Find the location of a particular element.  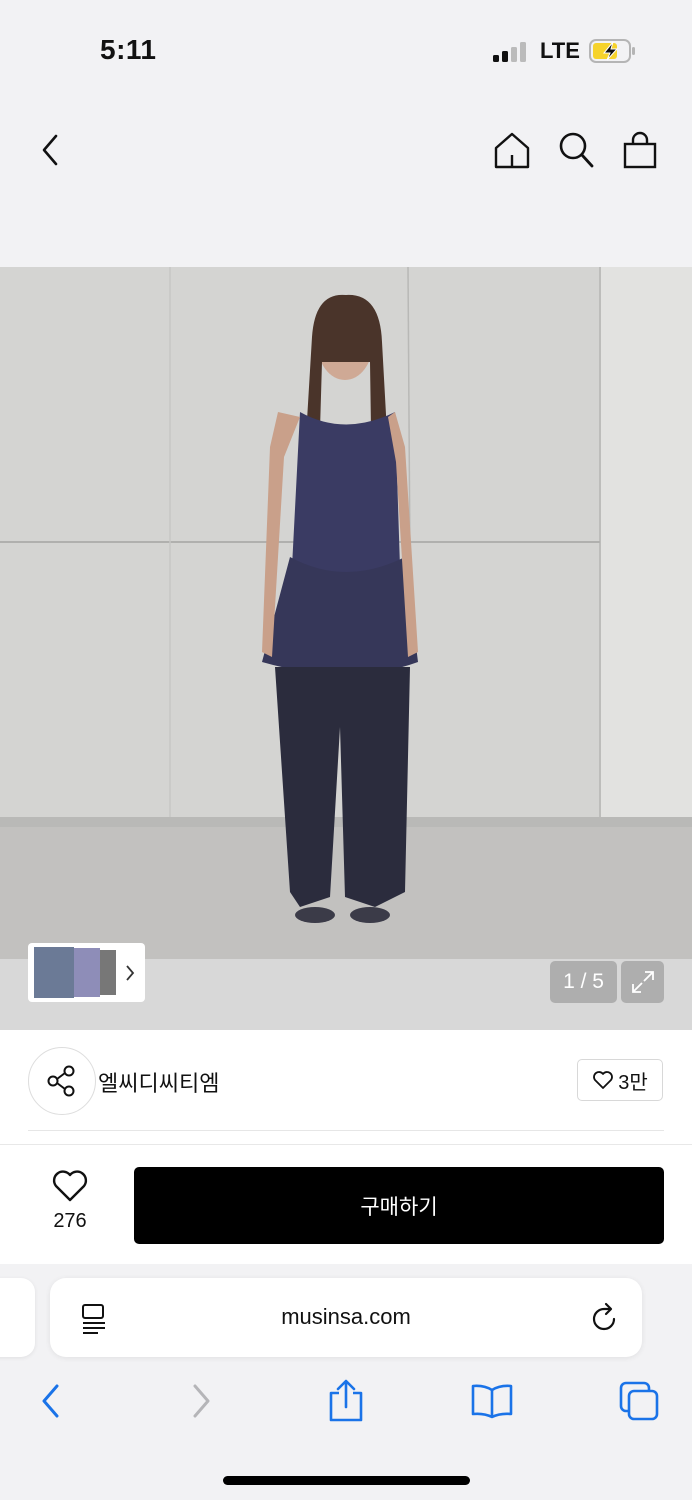

brand-name: 엘씨디씨티엠 is located at coordinates (158, 1082).